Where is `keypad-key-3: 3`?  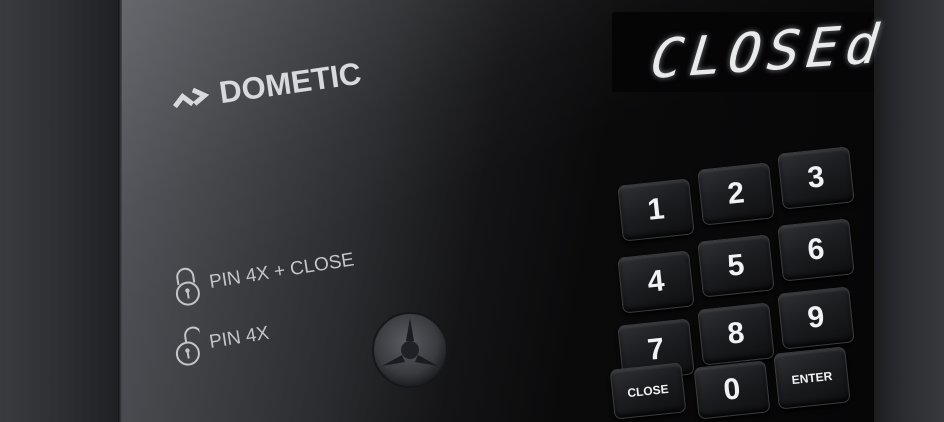
keypad-key-3: 3 is located at coordinates (816, 178).